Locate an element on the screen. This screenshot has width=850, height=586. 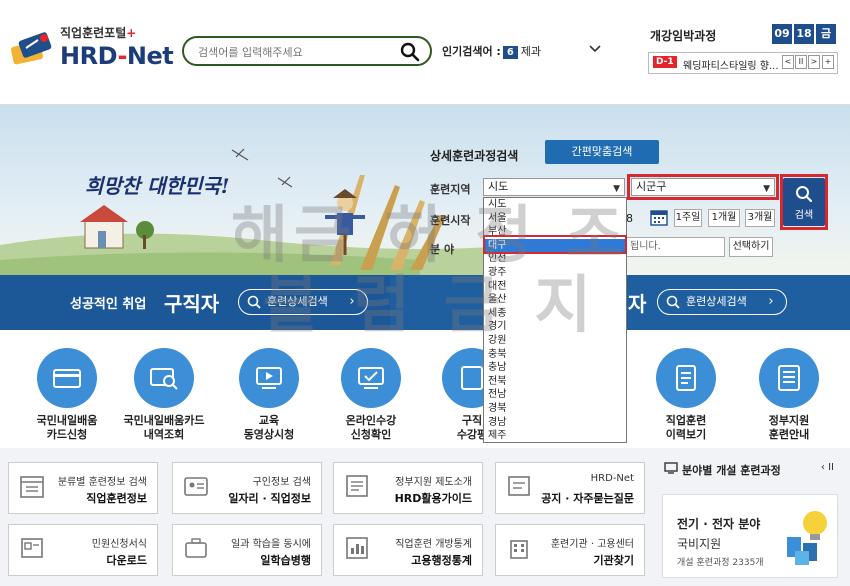
card-subtitle: 일과 학습을 동시에 is located at coordinates (271, 544).